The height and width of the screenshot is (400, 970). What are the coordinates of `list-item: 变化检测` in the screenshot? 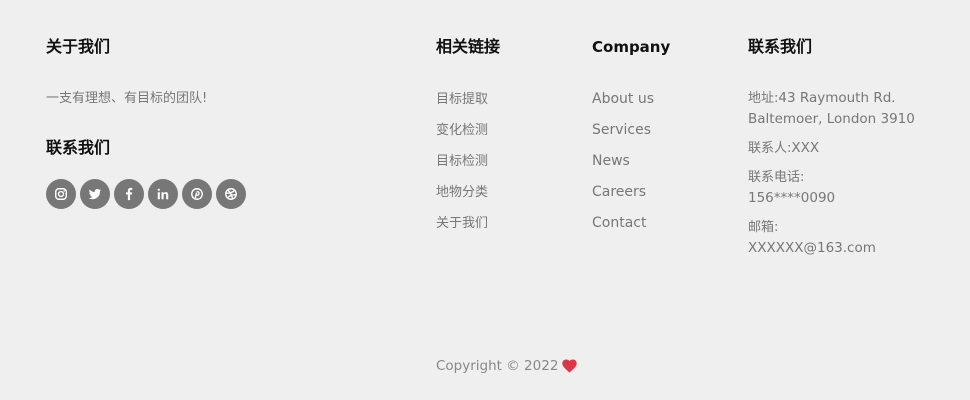 It's located at (506, 134).